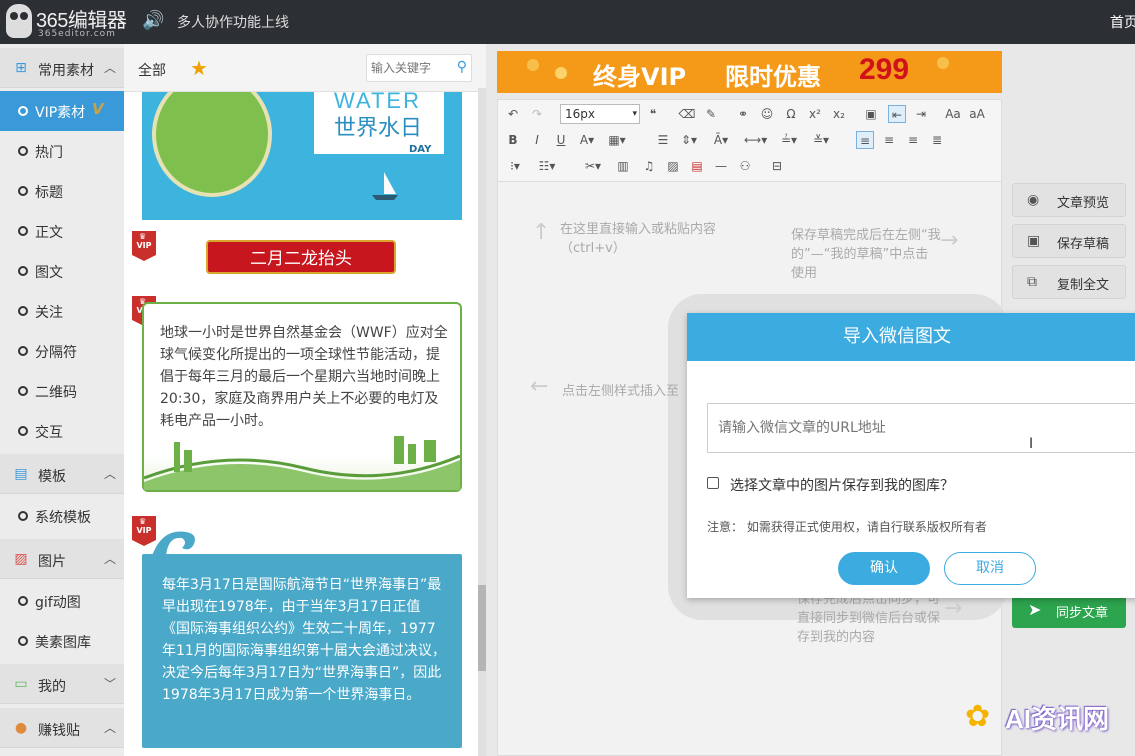 The width and height of the screenshot is (1135, 756). What do you see at coordinates (767, 114) in the screenshot?
I see `emoji-icon: ☺` at bounding box center [767, 114].